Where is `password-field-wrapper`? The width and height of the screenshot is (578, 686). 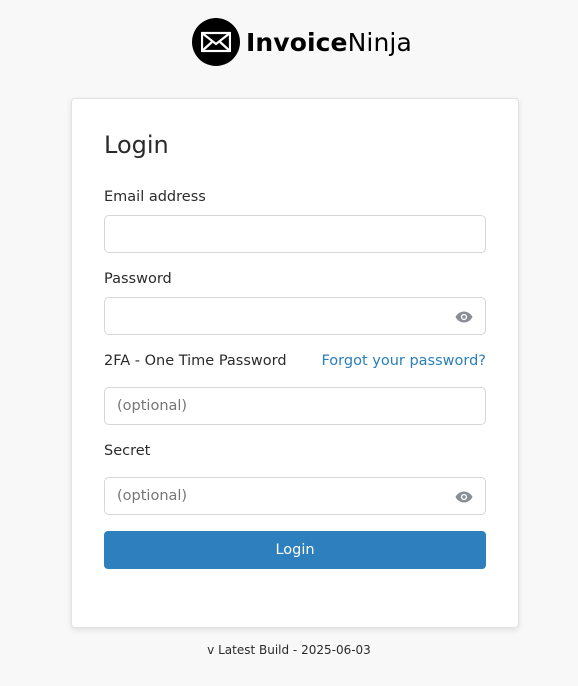 password-field-wrapper is located at coordinates (295, 316).